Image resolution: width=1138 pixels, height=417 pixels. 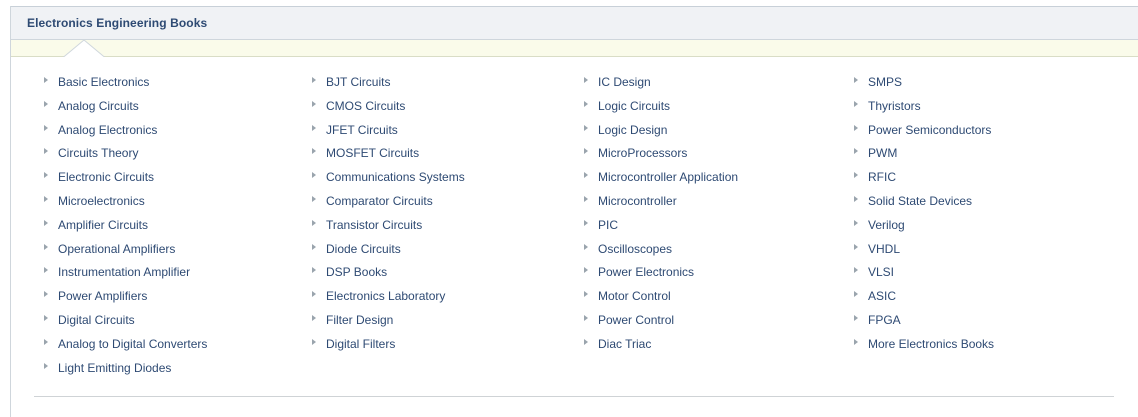 I want to click on book-category-link: Digital Circuits, so click(x=96, y=320).